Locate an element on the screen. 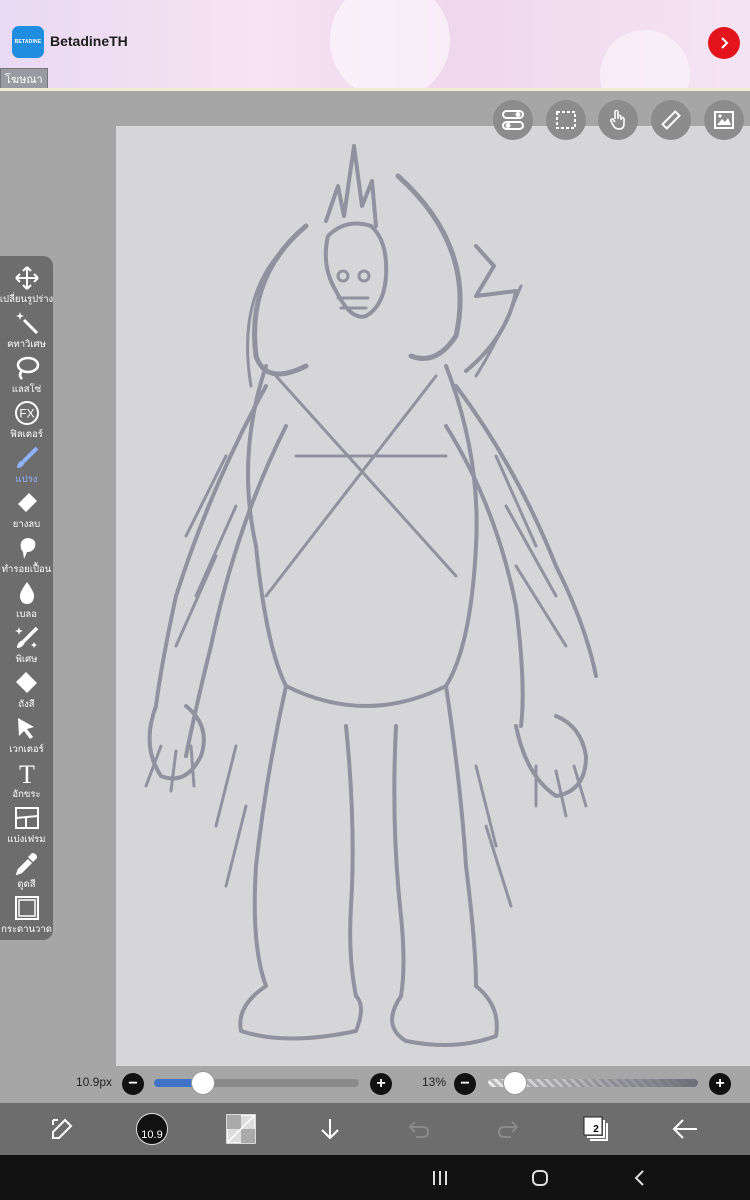 This screenshot has height=1200, width=750. text-glyph: T is located at coordinates (27, 773).